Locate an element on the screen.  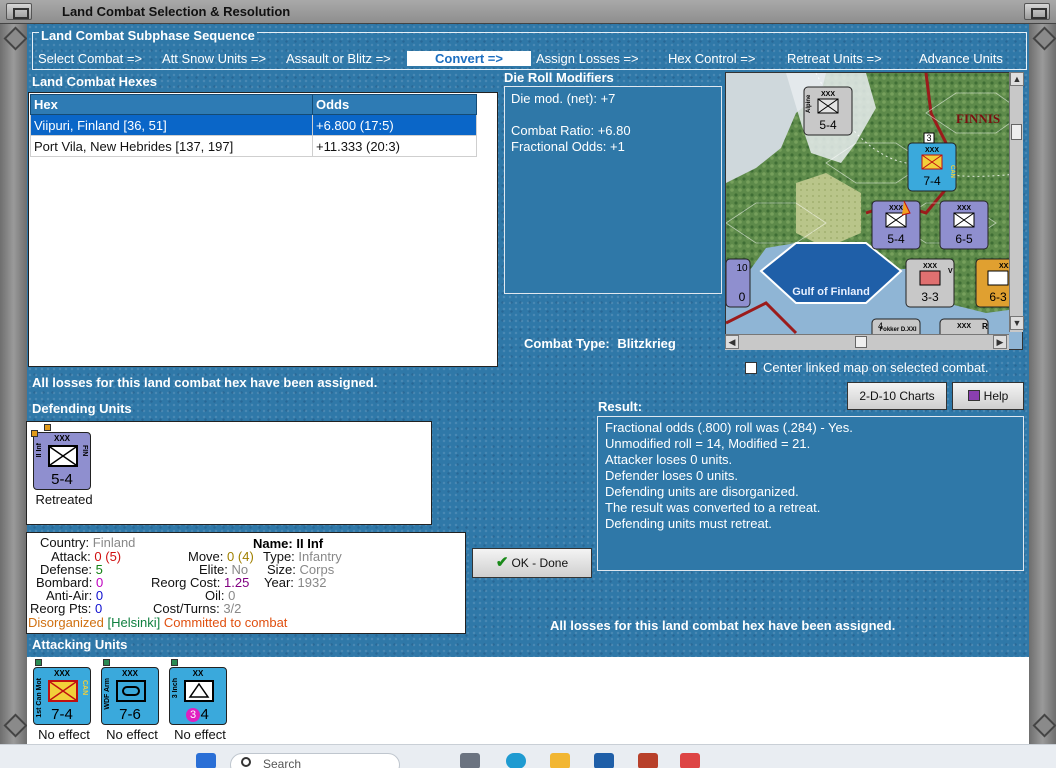
charts-button: 2-D-10 Charts is located at coordinates (897, 396).